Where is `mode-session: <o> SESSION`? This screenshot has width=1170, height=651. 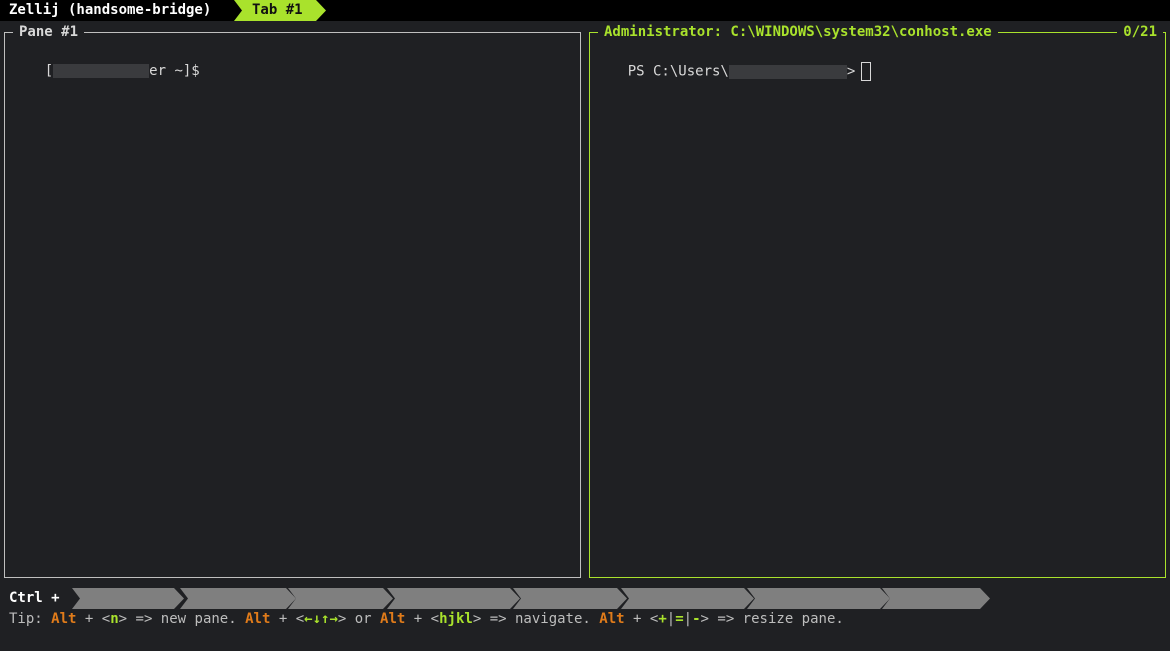
mode-session: <o> SESSION is located at coordinates (818, 598).